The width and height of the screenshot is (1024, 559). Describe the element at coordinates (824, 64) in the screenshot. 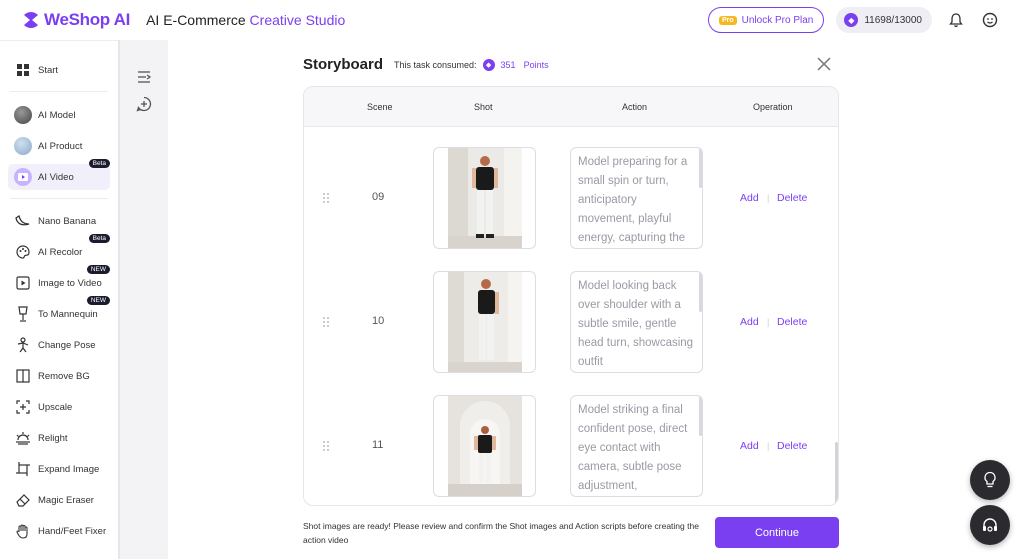

I see `close-icon` at that location.